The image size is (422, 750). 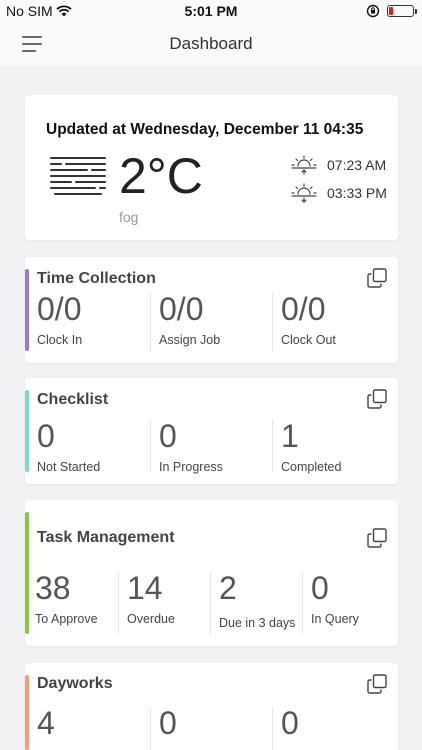 I want to click on stat-label: Assign Job, so click(x=190, y=340).